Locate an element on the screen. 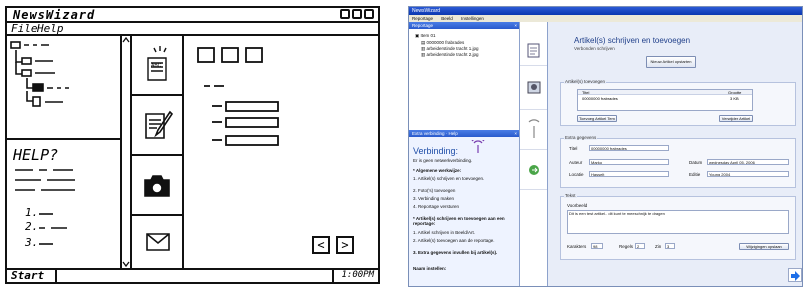  page-title: Artikel(s) schrijven en toevoegen is located at coordinates (632, 40).